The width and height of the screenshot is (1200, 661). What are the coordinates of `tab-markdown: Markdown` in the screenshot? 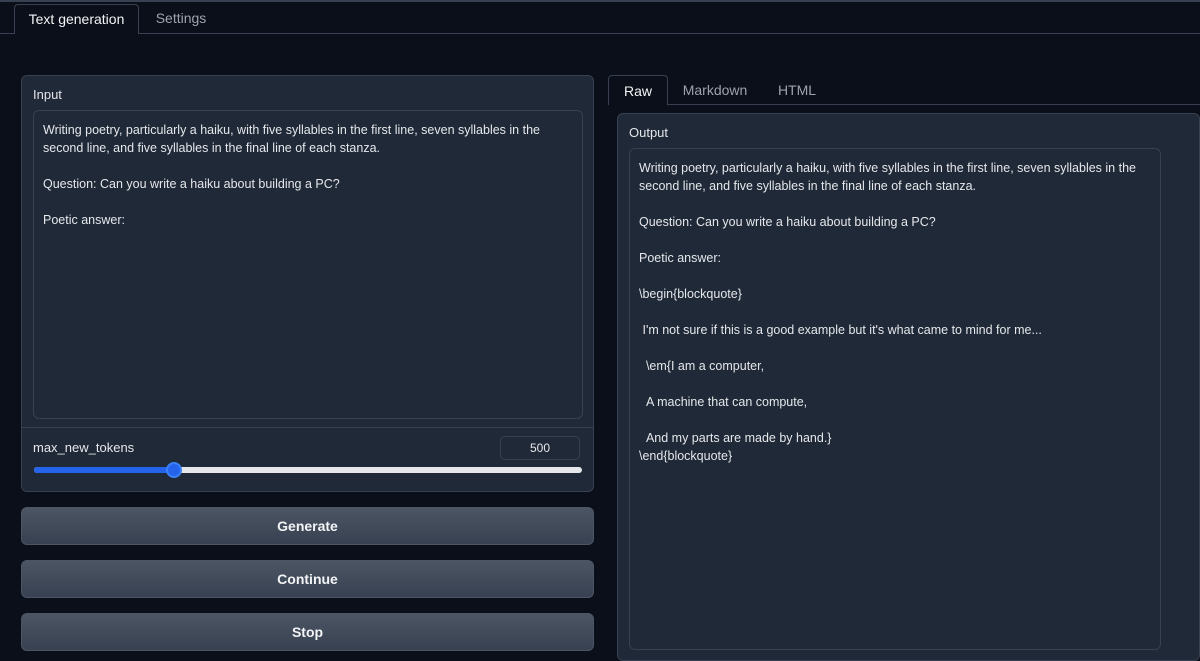 It's located at (715, 90).